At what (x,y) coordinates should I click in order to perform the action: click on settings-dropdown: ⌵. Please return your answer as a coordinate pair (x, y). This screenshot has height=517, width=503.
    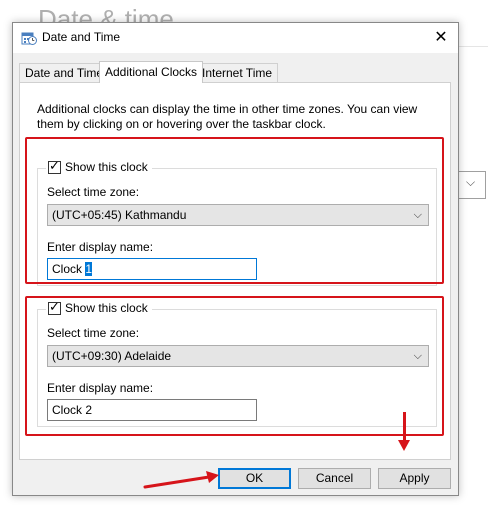
    Looking at the image, I should click on (471, 185).